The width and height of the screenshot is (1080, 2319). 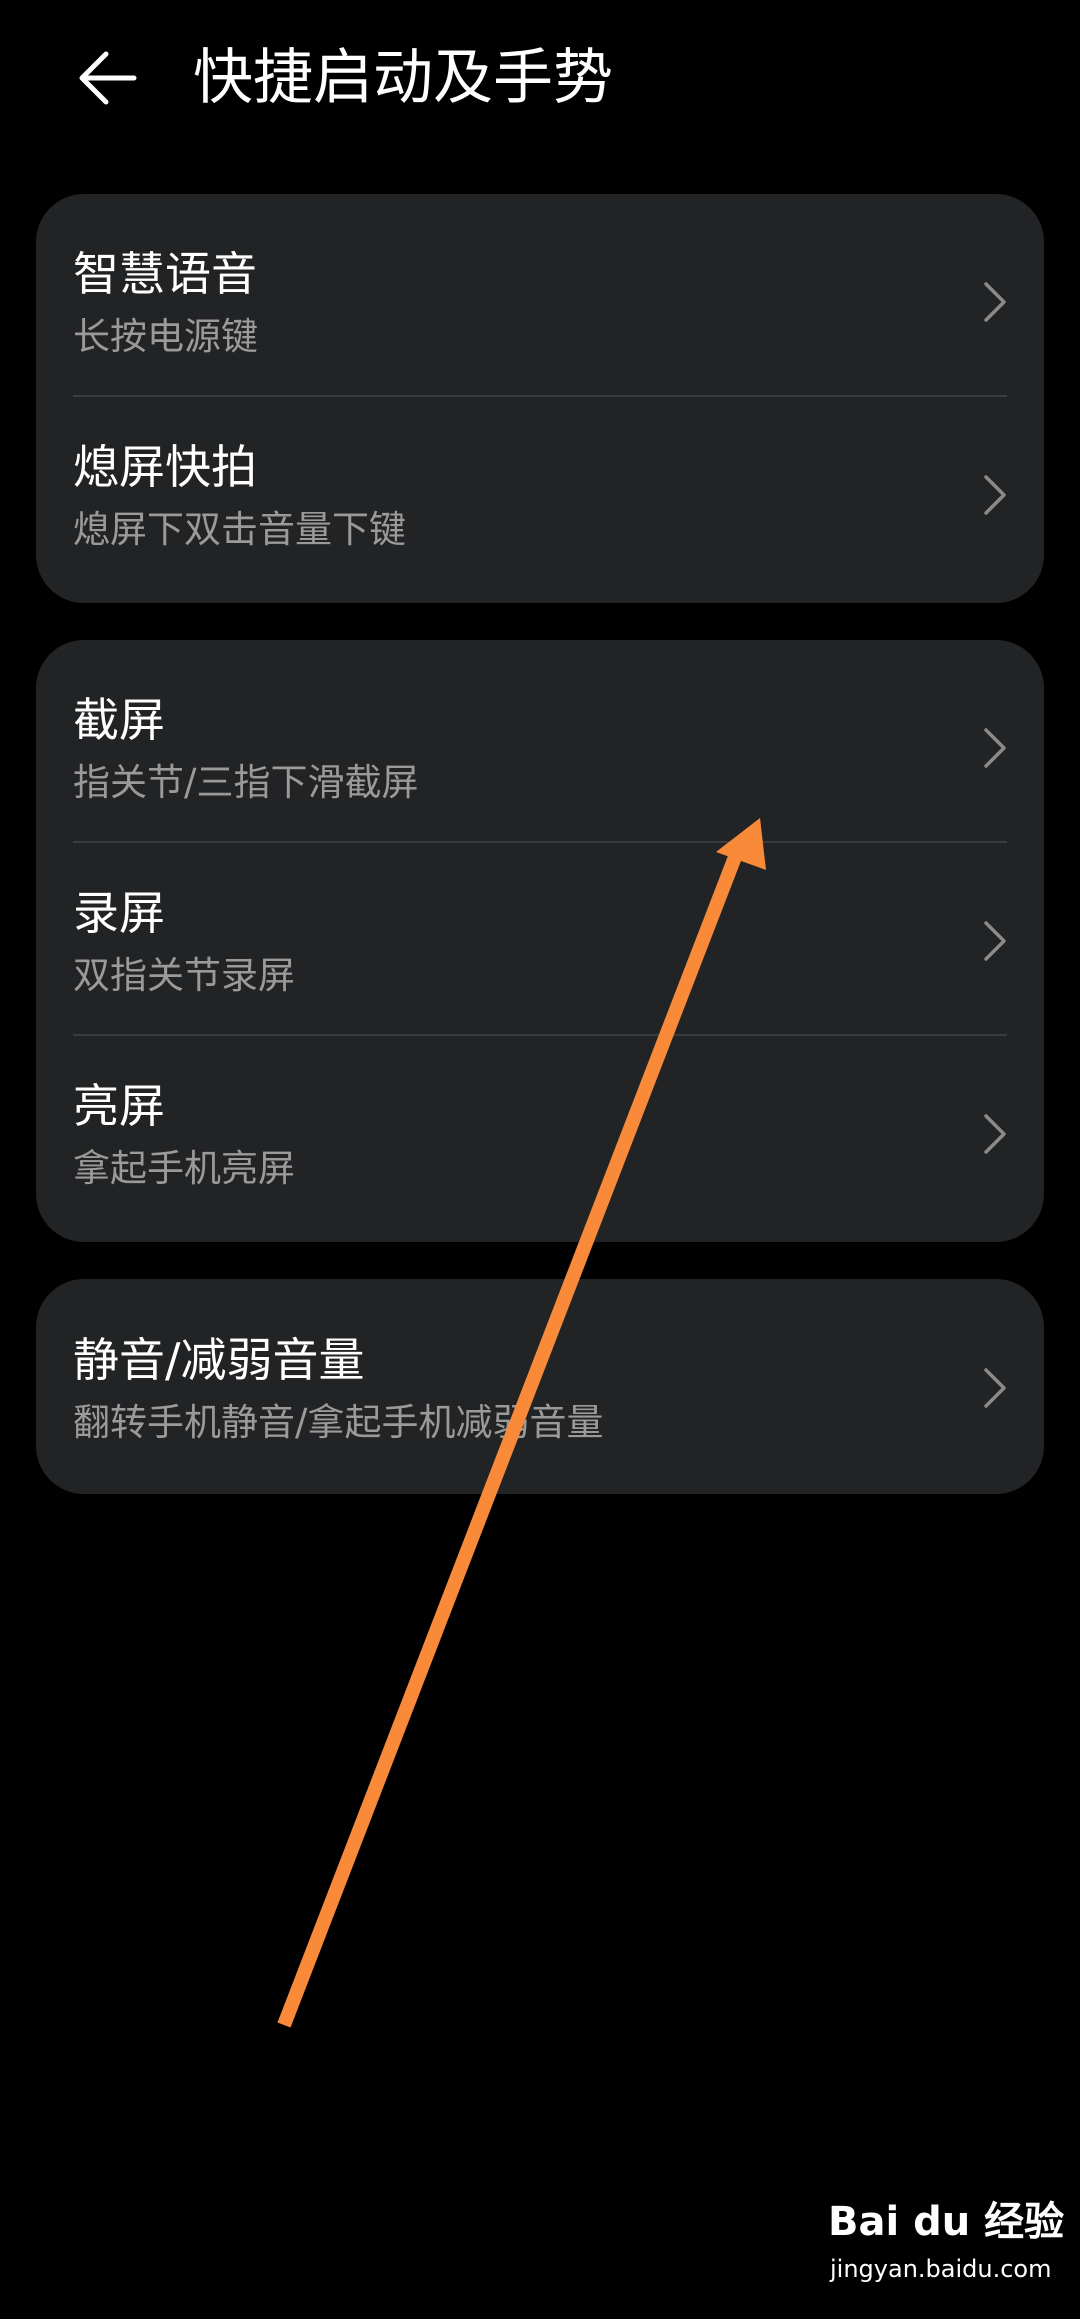 I want to click on list-item-mute-reduce-volume: 静音/减弱音量 翻转手机静音/拿起手机减弱音量, so click(x=540, y=1386).